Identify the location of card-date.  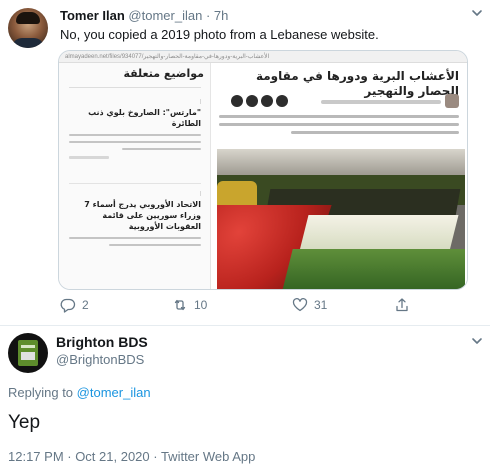
(89, 157).